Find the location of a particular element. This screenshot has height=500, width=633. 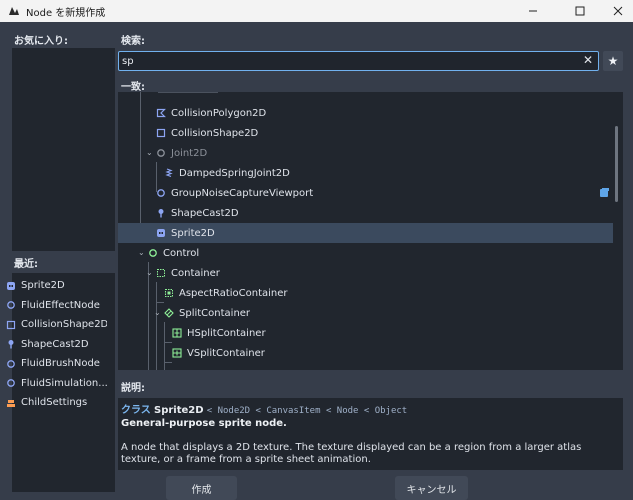

tree-row-label: Control is located at coordinates (181, 253).